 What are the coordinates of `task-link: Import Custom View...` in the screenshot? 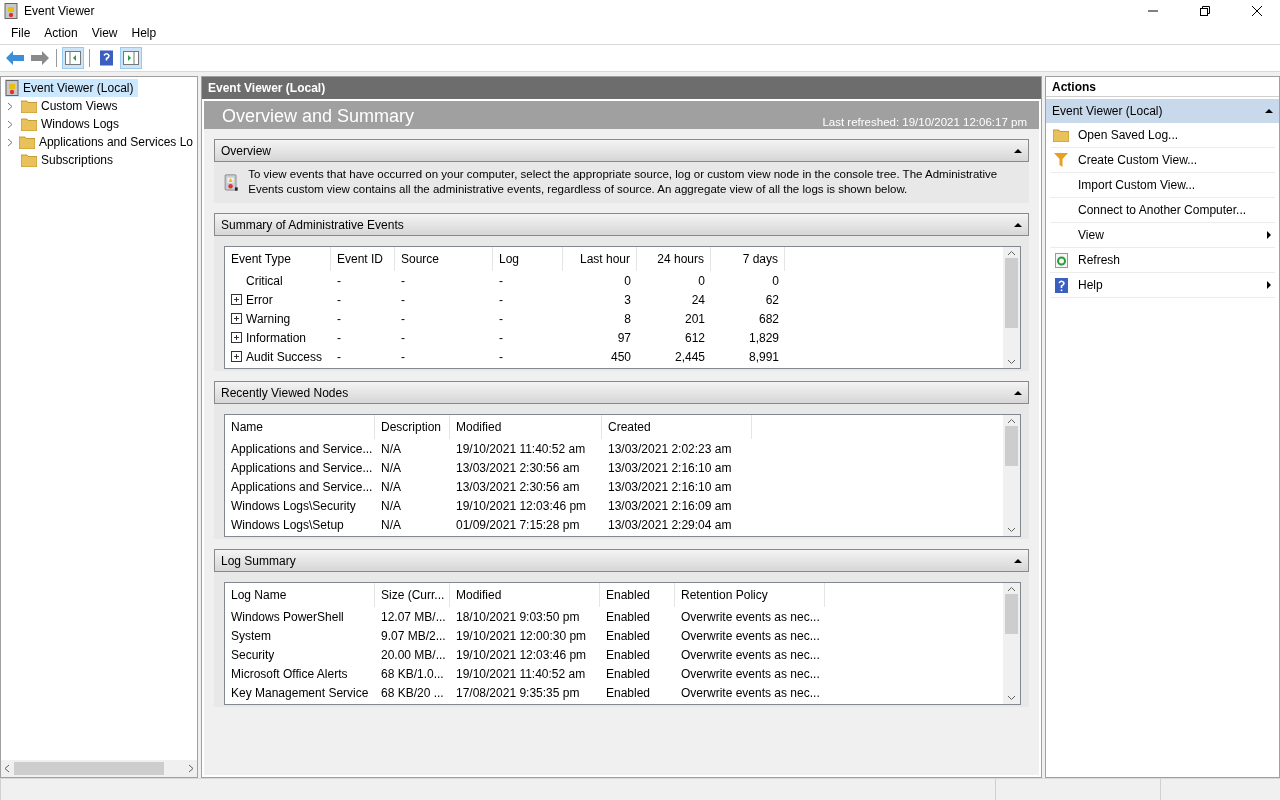 It's located at (1162, 185).